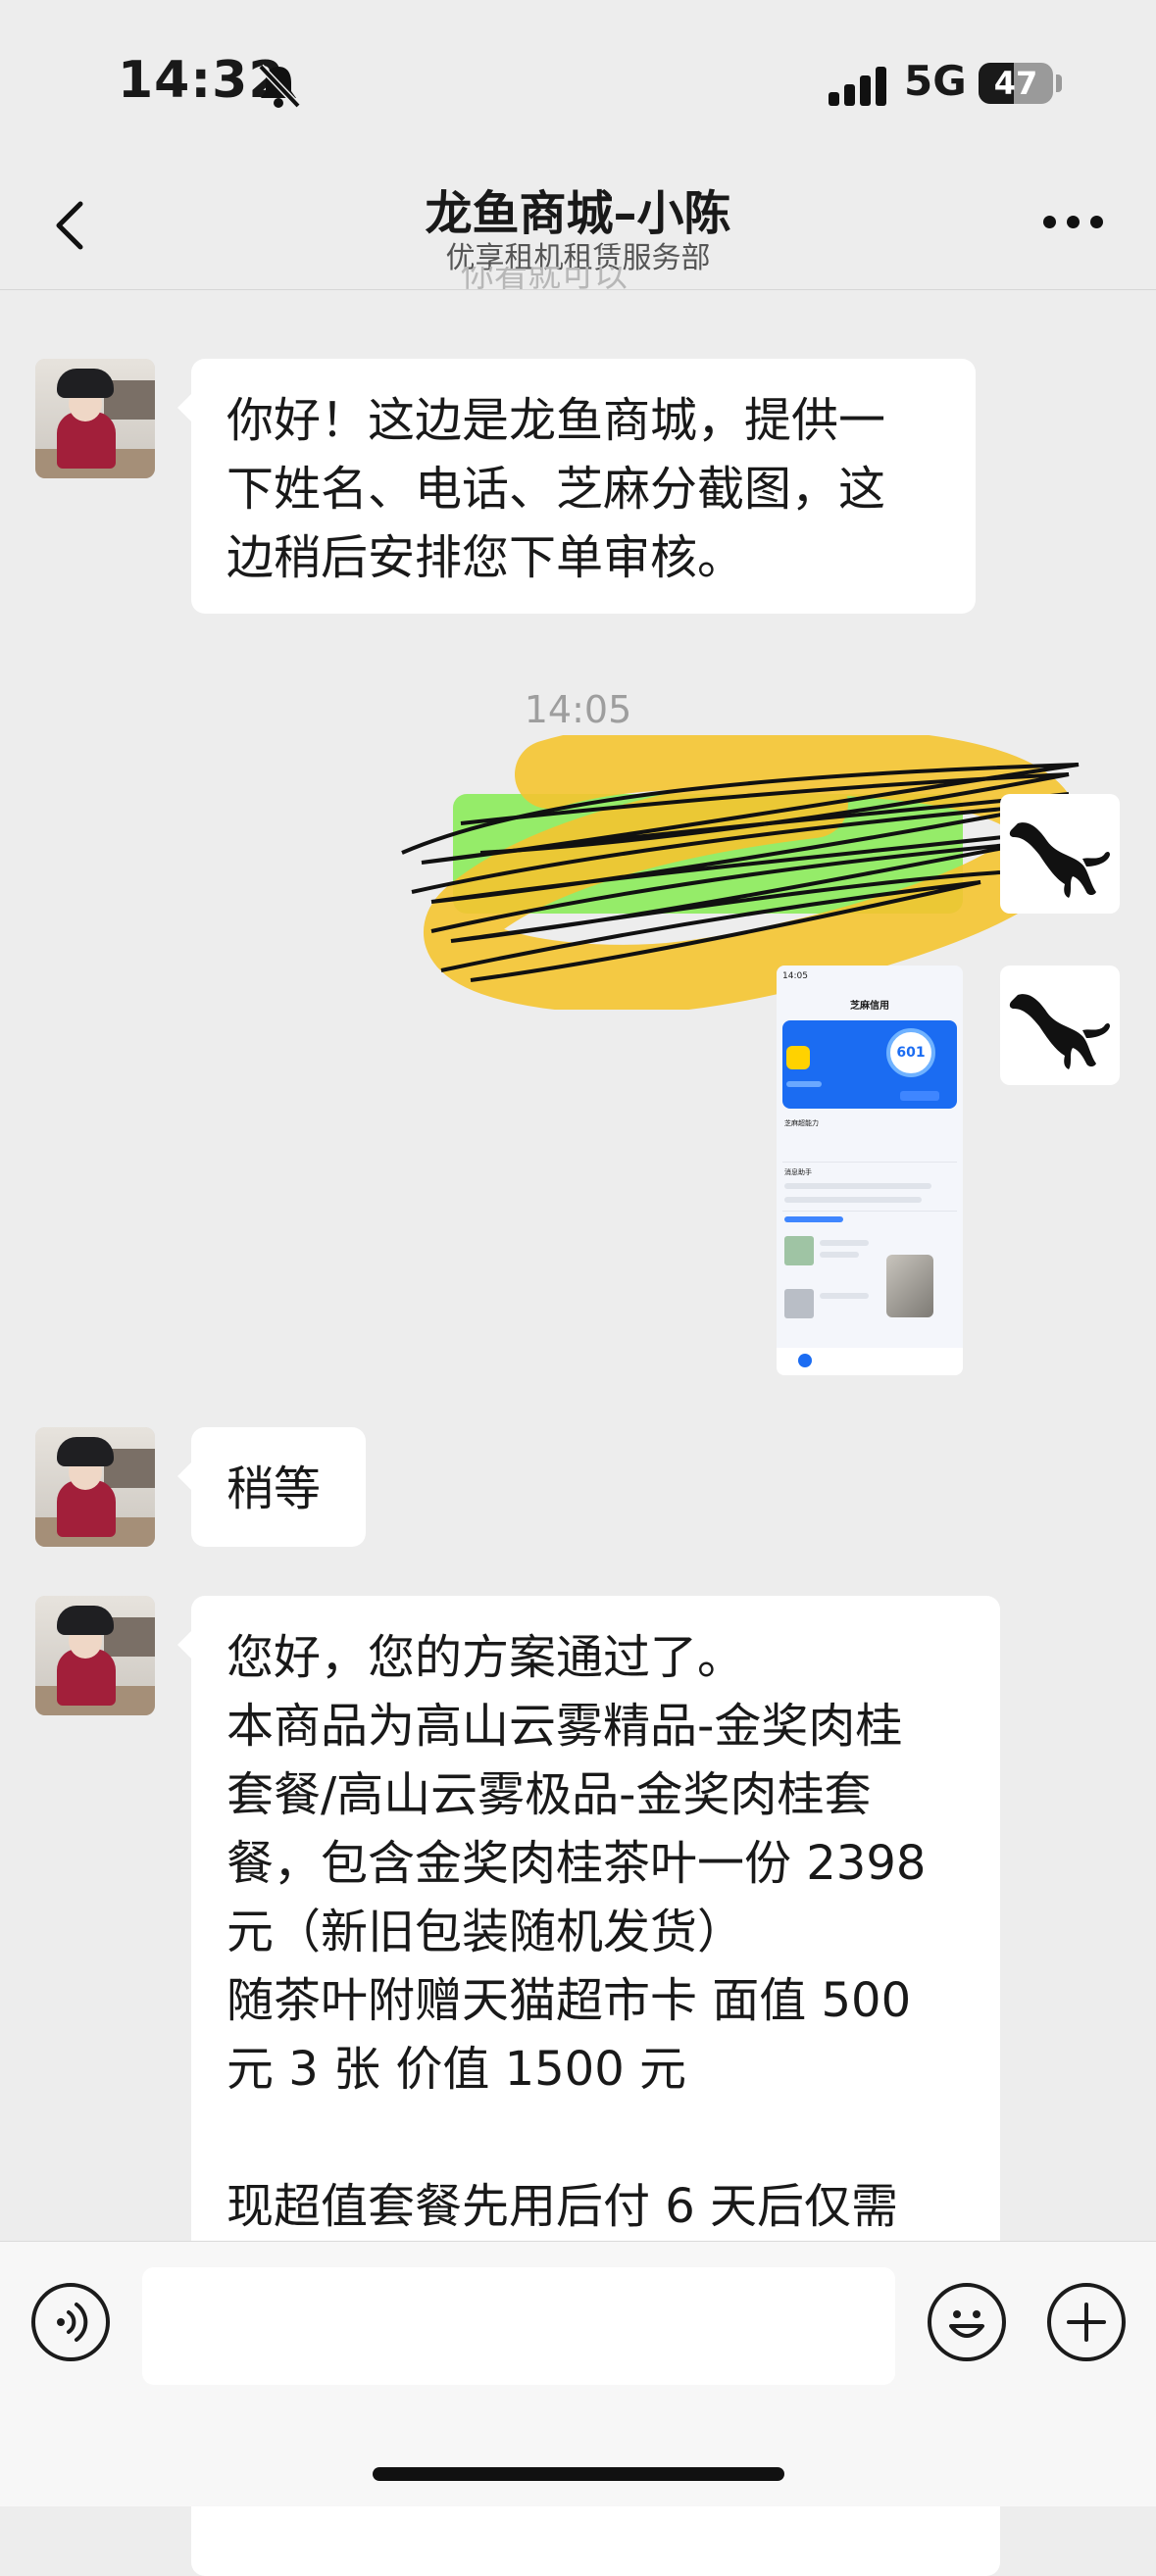  I want to click on network-type: 5G, so click(935, 81).